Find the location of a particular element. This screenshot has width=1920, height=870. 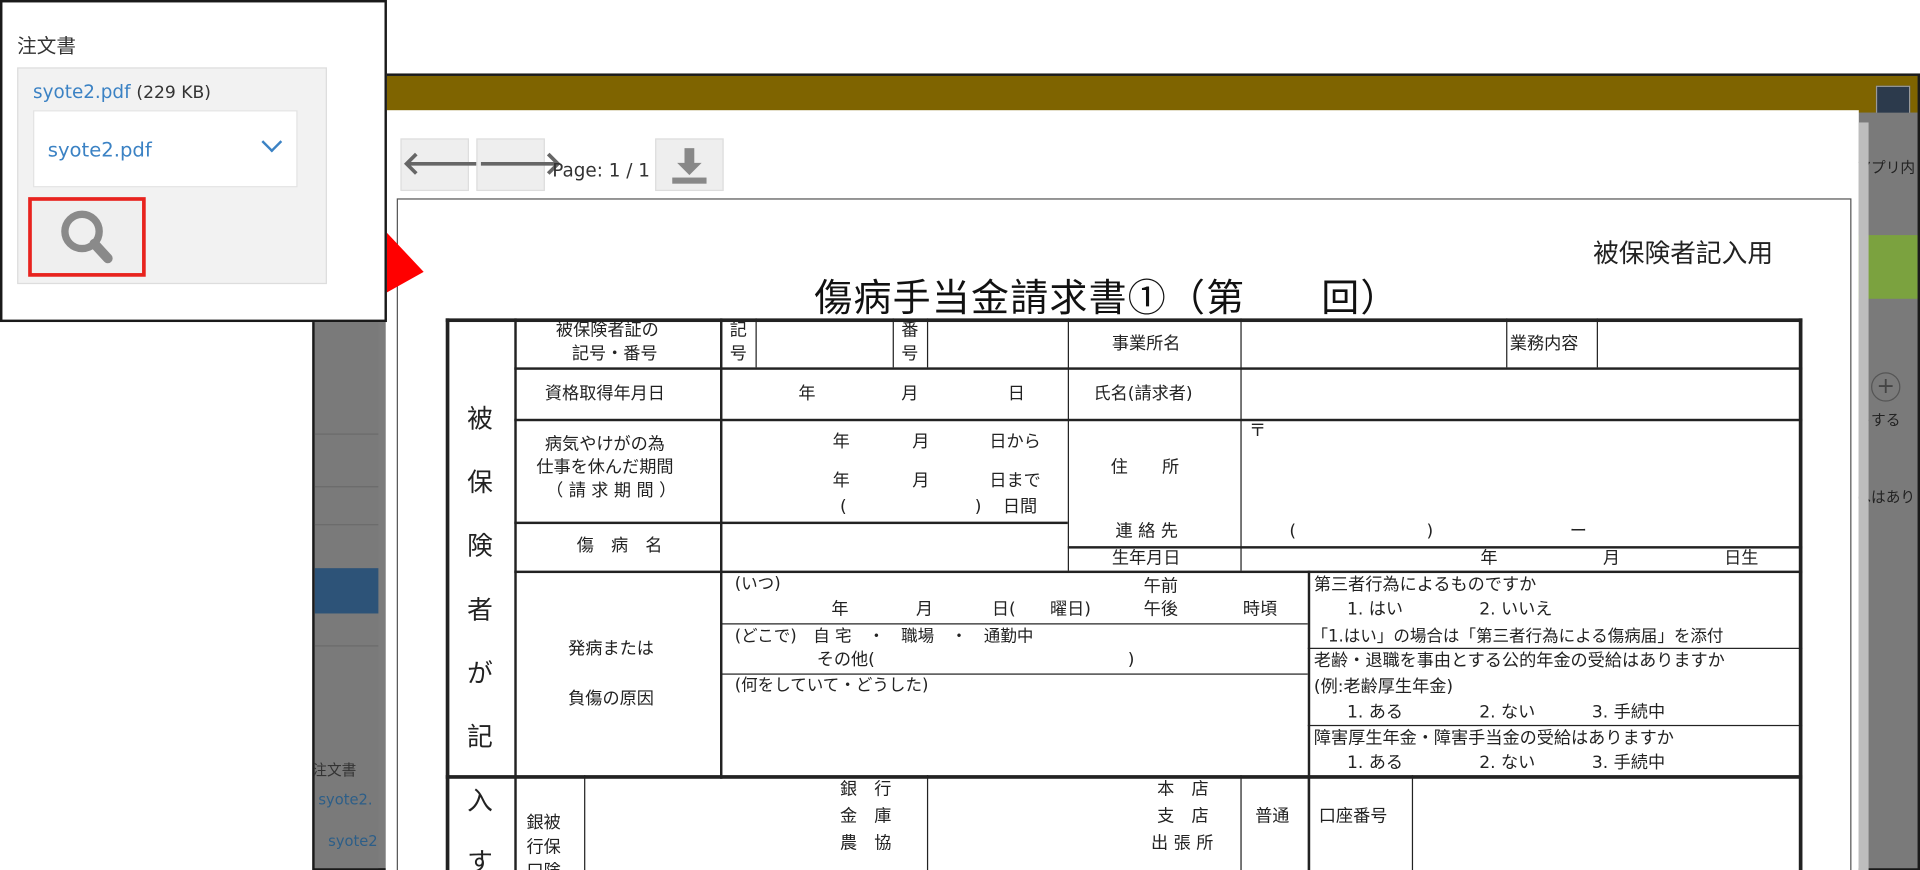

form-label: 事業所名 is located at coordinates (1146, 344).